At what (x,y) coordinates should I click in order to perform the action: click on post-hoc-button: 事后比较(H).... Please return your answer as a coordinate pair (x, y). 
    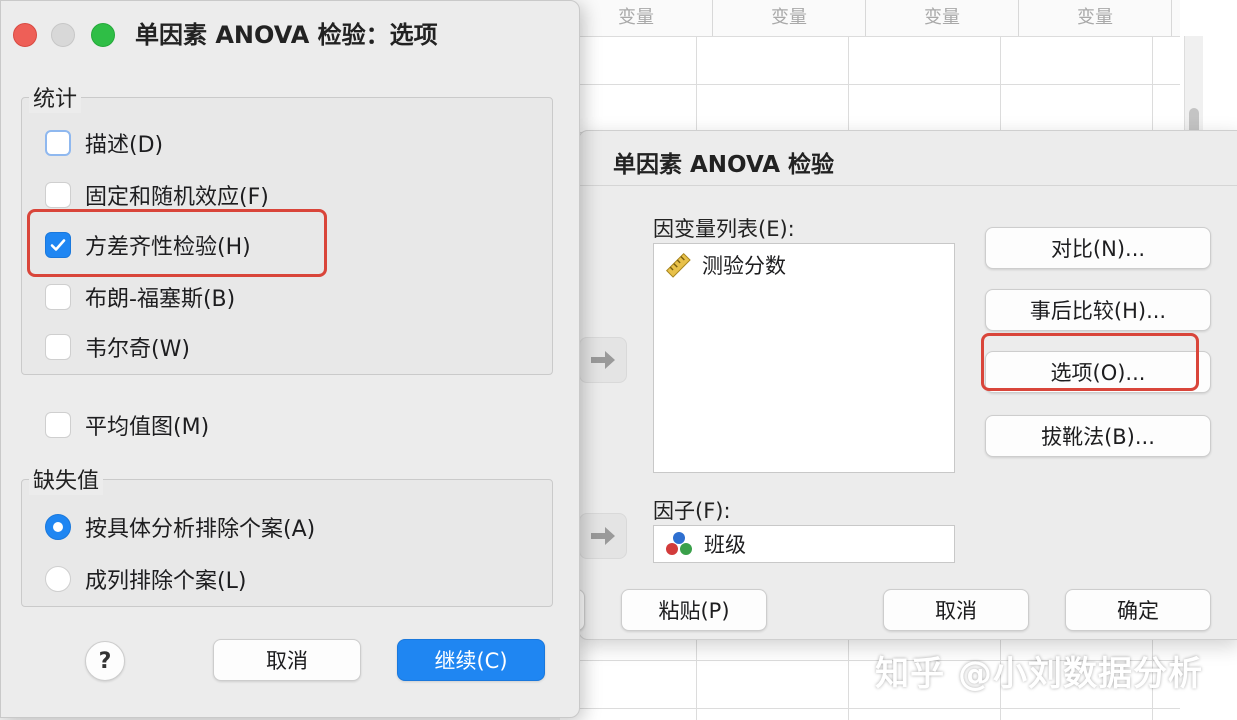
    Looking at the image, I should click on (1098, 310).